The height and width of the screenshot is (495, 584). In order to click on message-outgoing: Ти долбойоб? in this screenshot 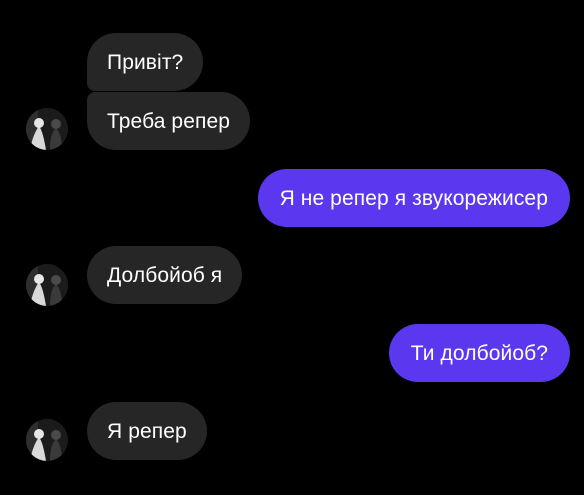, I will do `click(479, 353)`.